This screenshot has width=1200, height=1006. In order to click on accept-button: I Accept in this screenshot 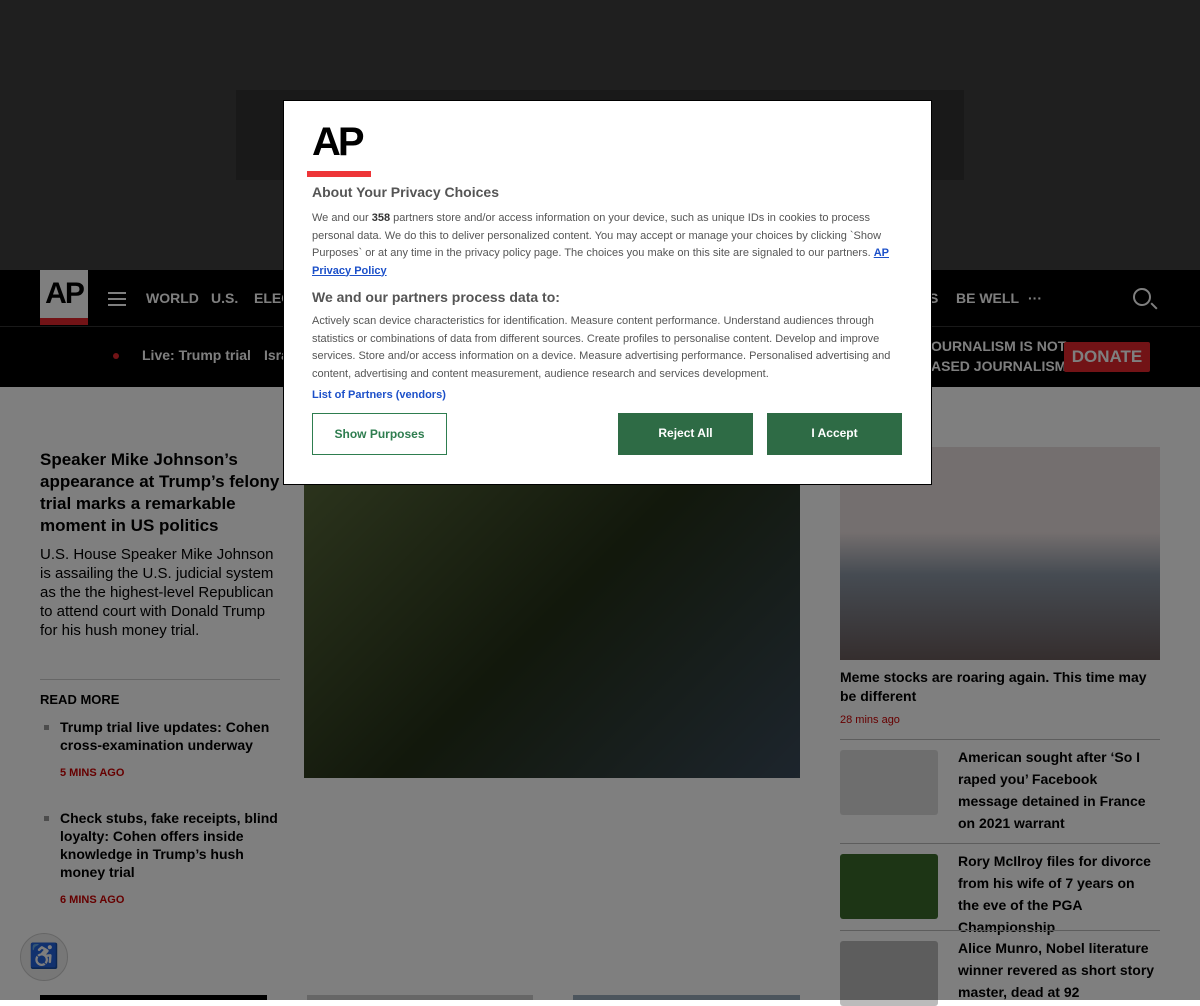, I will do `click(834, 434)`.